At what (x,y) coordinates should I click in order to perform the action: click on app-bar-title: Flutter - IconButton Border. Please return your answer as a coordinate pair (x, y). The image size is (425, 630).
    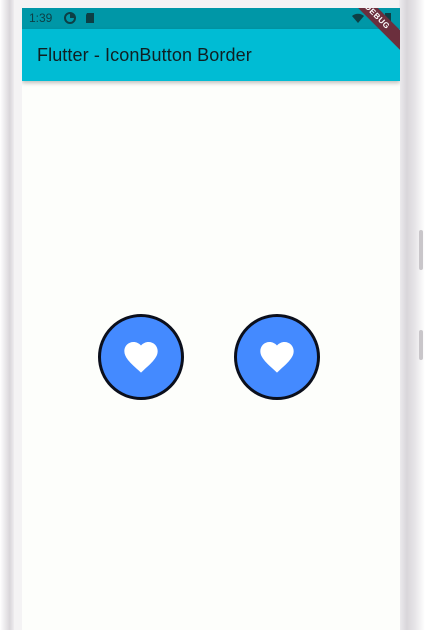
    Looking at the image, I should click on (144, 55).